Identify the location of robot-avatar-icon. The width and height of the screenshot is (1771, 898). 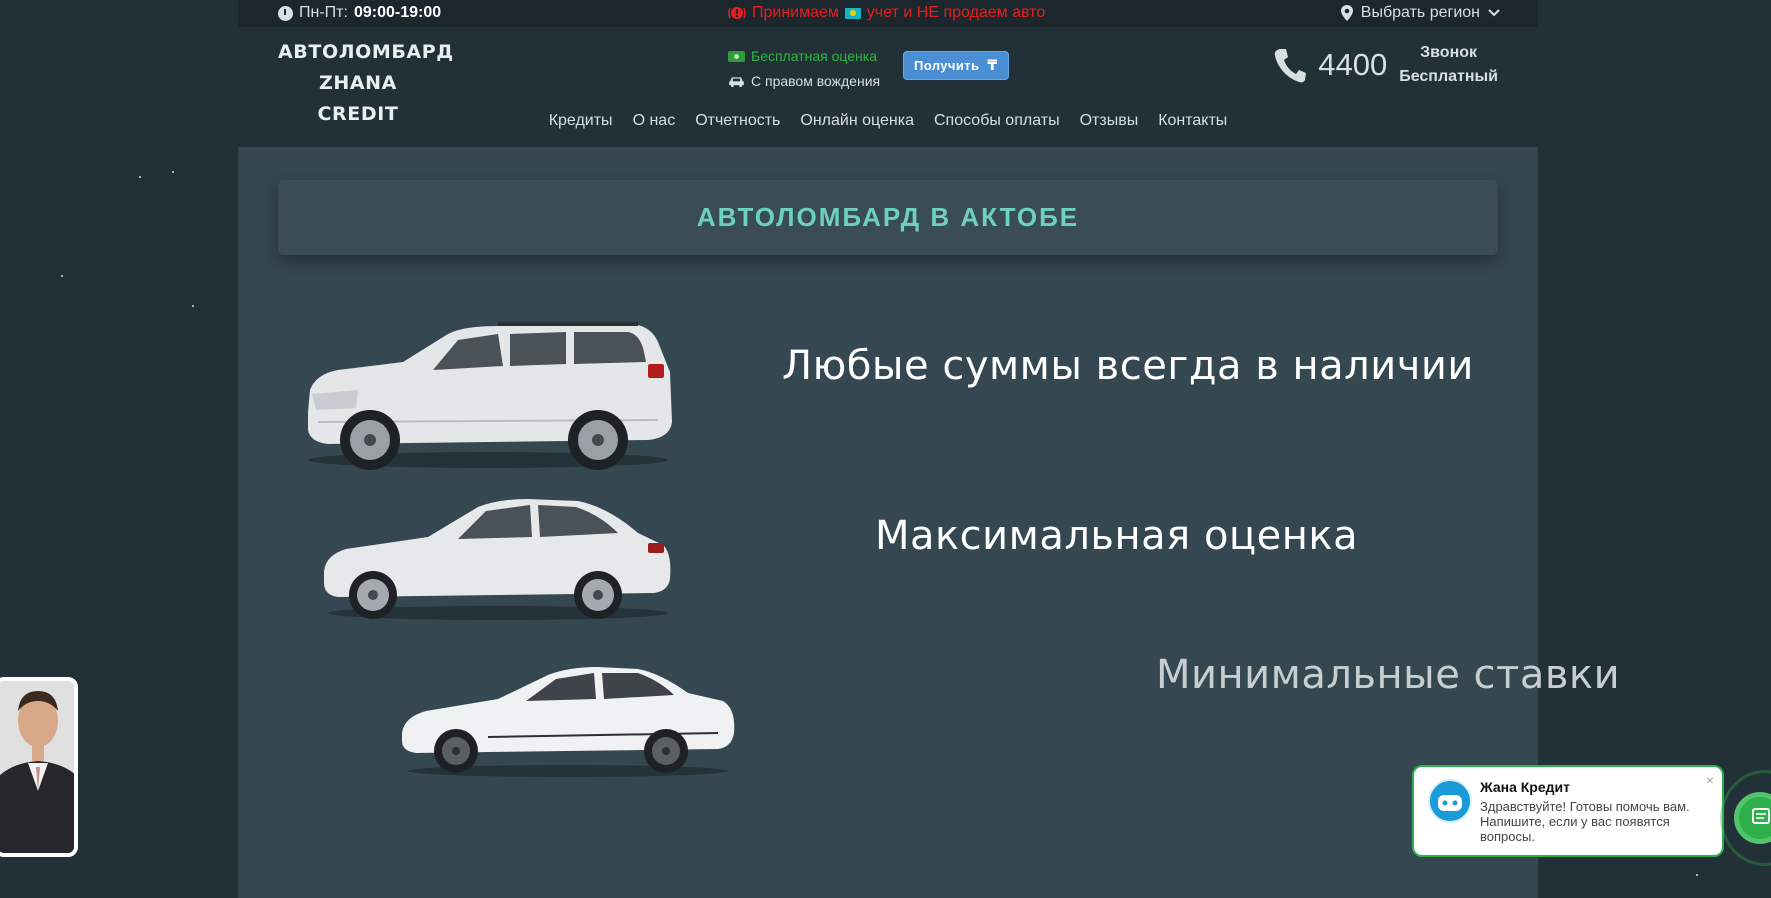
(1450, 803).